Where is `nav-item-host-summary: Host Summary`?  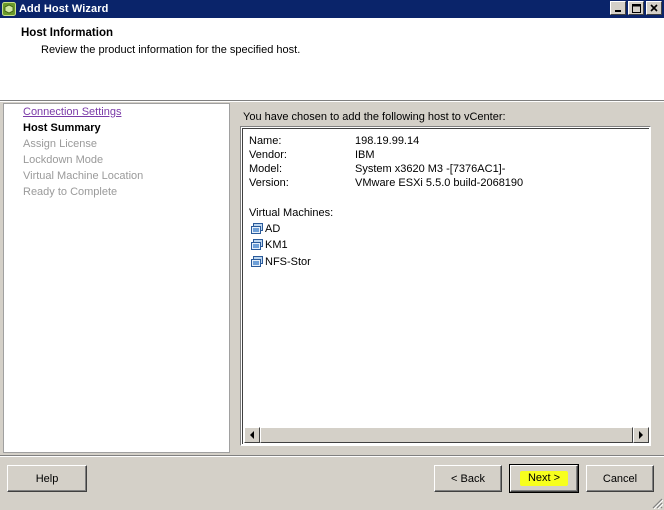
nav-item-host-summary: Host Summary is located at coordinates (62, 128).